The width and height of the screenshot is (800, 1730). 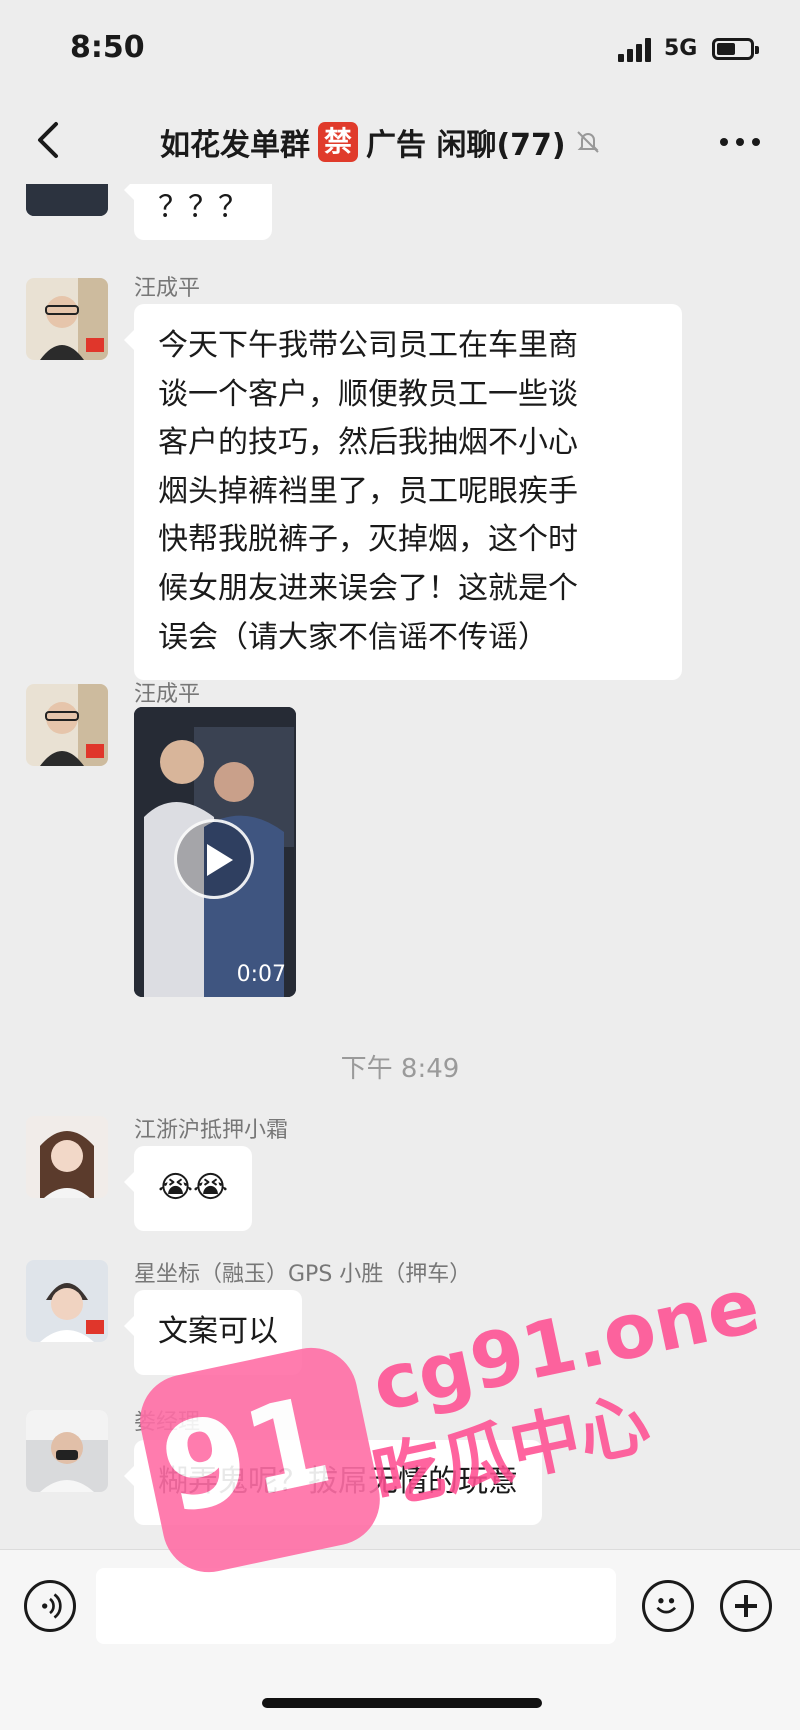 I want to click on video-message: 0:07, so click(x=215, y=852).